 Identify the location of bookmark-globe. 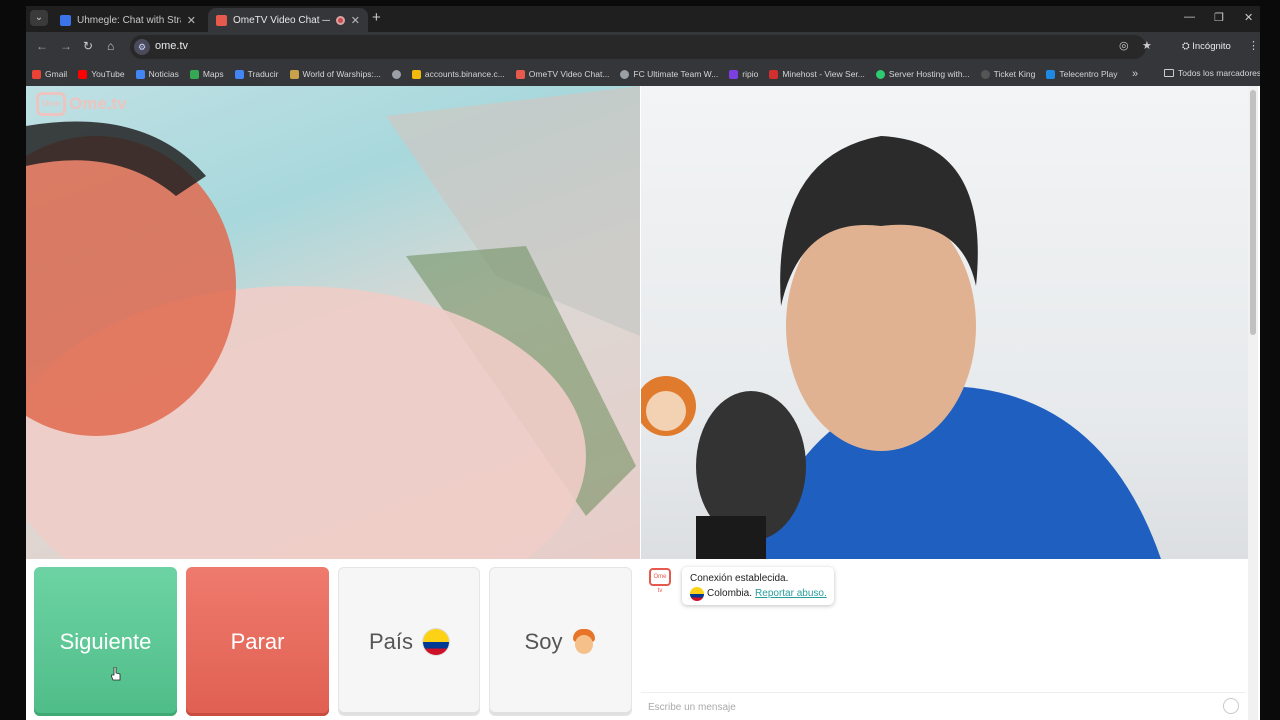
(396, 74).